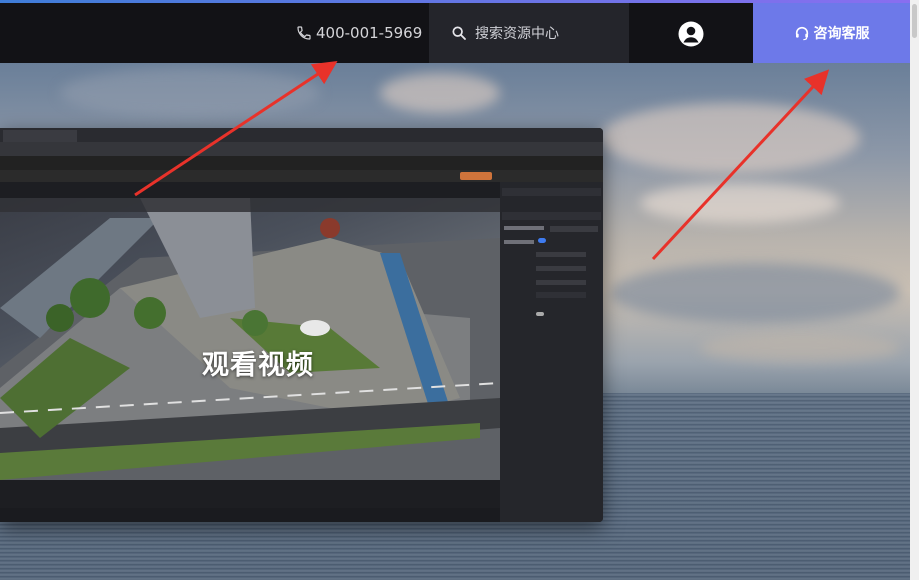 The image size is (919, 580). Describe the element at coordinates (236, 129) in the screenshot. I see `arrow-to-phone` at that location.